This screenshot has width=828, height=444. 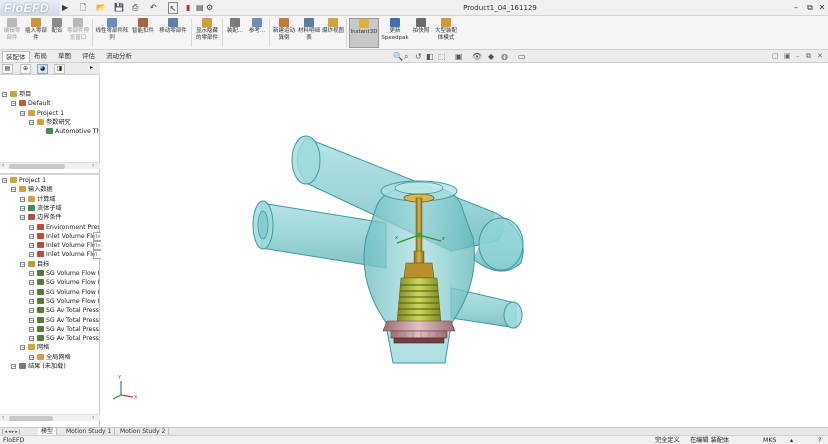 I want to click on ribbon-button: 新建运动算例, so click(x=284, y=33).